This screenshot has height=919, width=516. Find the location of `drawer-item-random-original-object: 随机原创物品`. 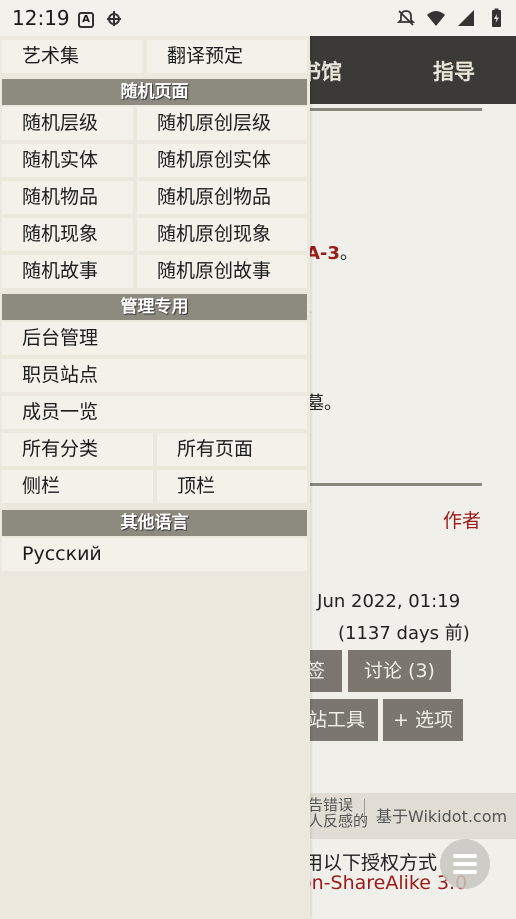

drawer-item-random-original-object: 随机原创物品 is located at coordinates (222, 197).